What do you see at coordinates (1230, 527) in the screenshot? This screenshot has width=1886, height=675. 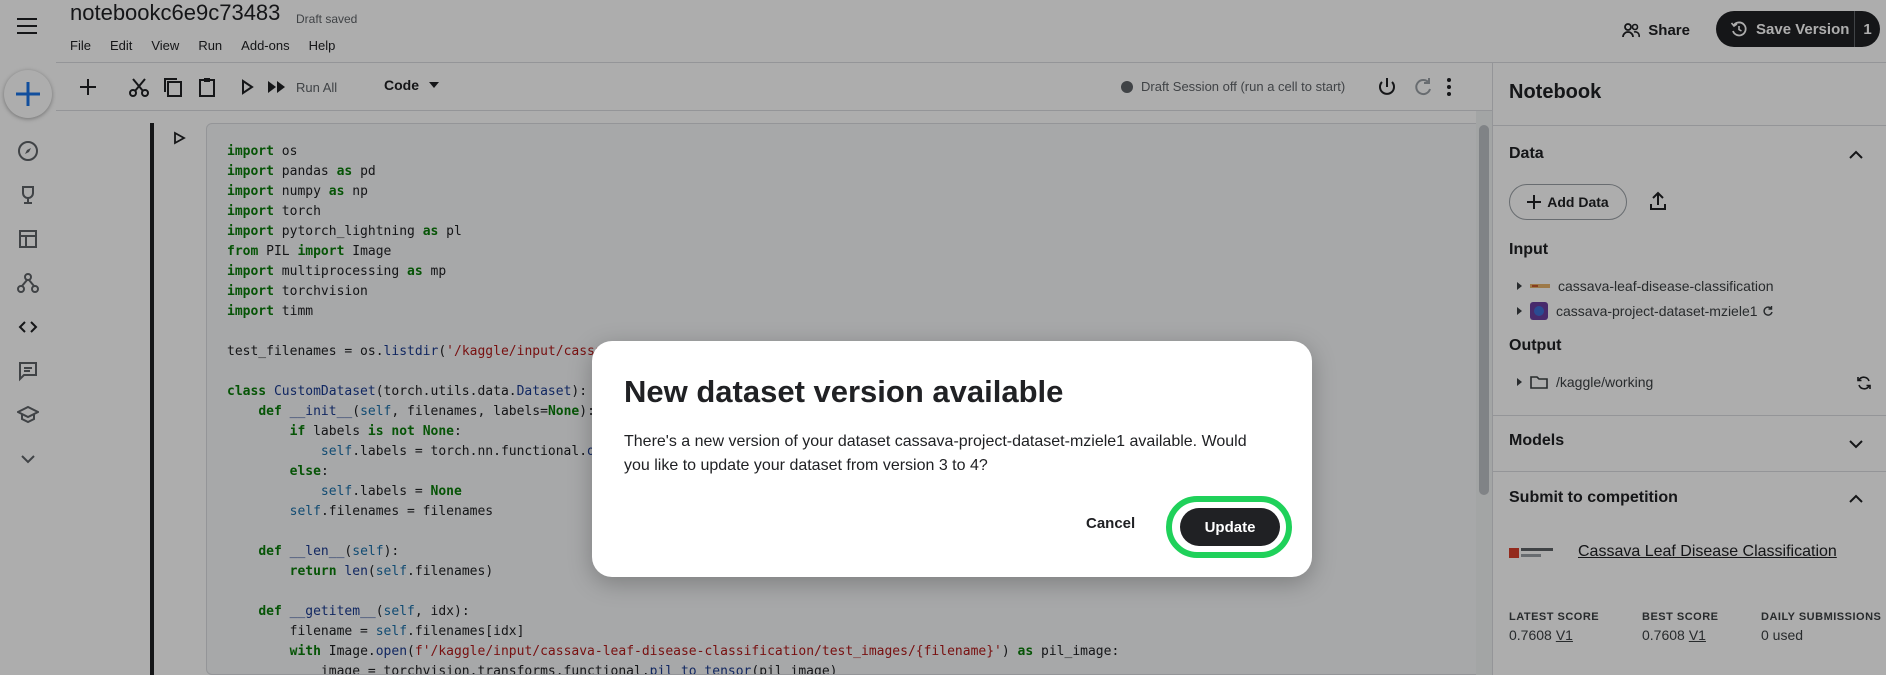 I see `update-button: Update` at bounding box center [1230, 527].